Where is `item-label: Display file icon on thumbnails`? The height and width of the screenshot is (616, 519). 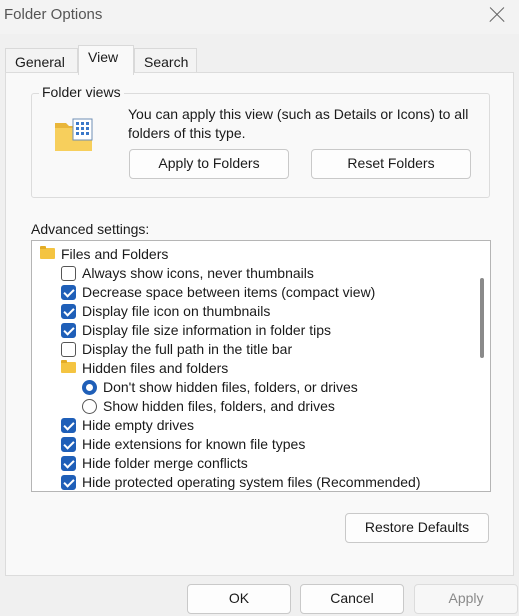
item-label: Display file icon on thumbnails is located at coordinates (176, 311).